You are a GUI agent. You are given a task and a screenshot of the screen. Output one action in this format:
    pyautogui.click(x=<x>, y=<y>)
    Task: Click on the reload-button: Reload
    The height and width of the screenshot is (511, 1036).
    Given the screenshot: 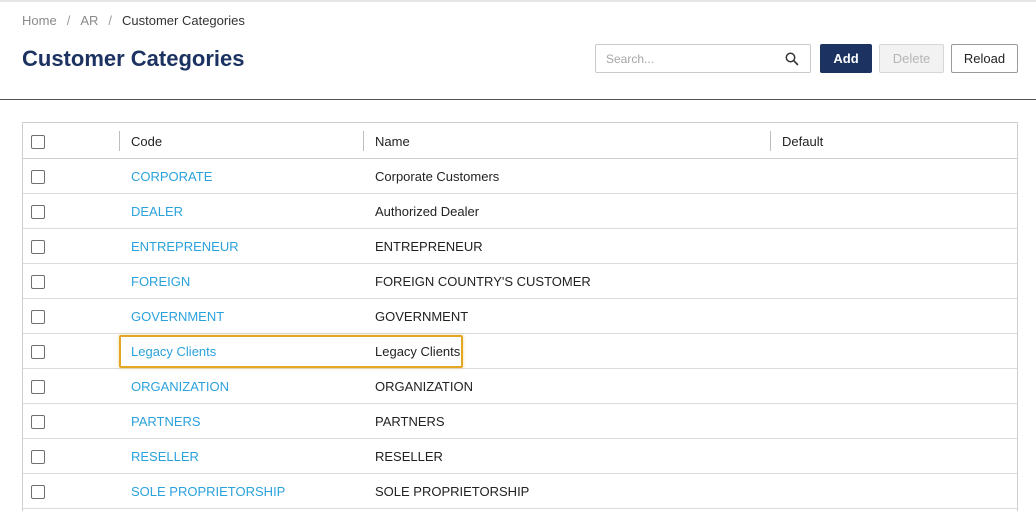 What is the action you would take?
    pyautogui.click(x=984, y=58)
    